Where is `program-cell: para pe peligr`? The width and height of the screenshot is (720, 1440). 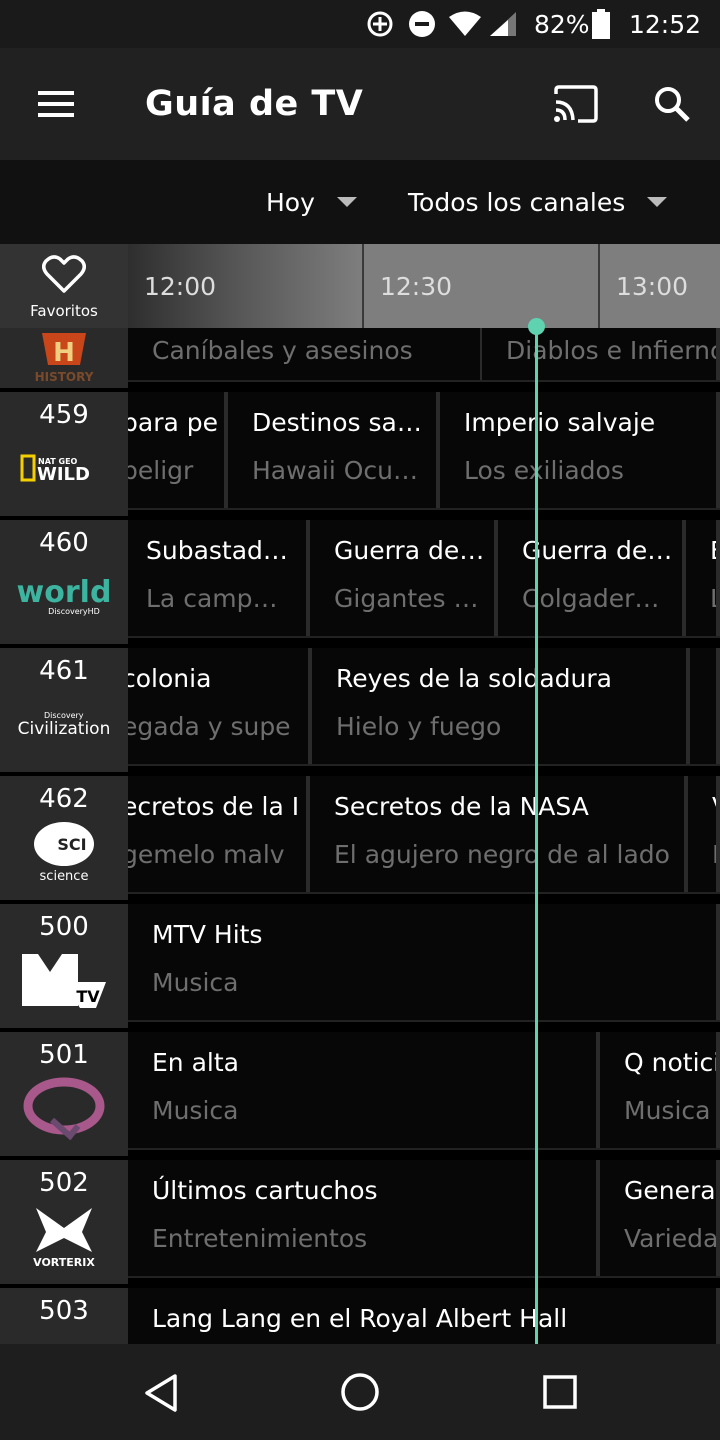 program-cell: para pe peligr is located at coordinates (178, 451).